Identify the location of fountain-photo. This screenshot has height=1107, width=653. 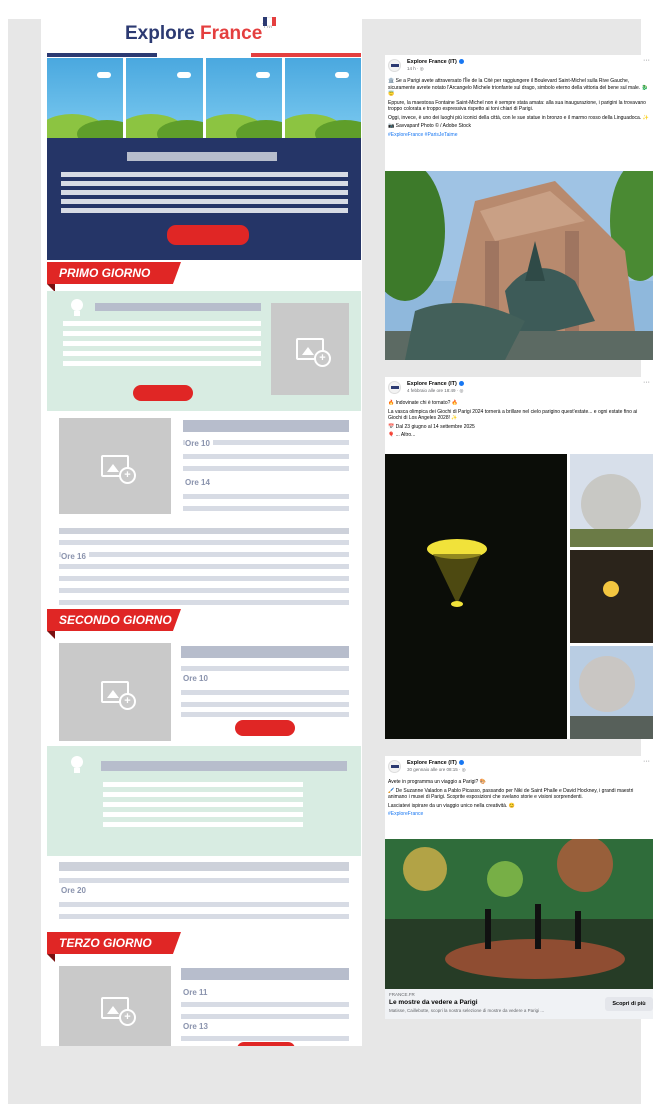
(519, 260).